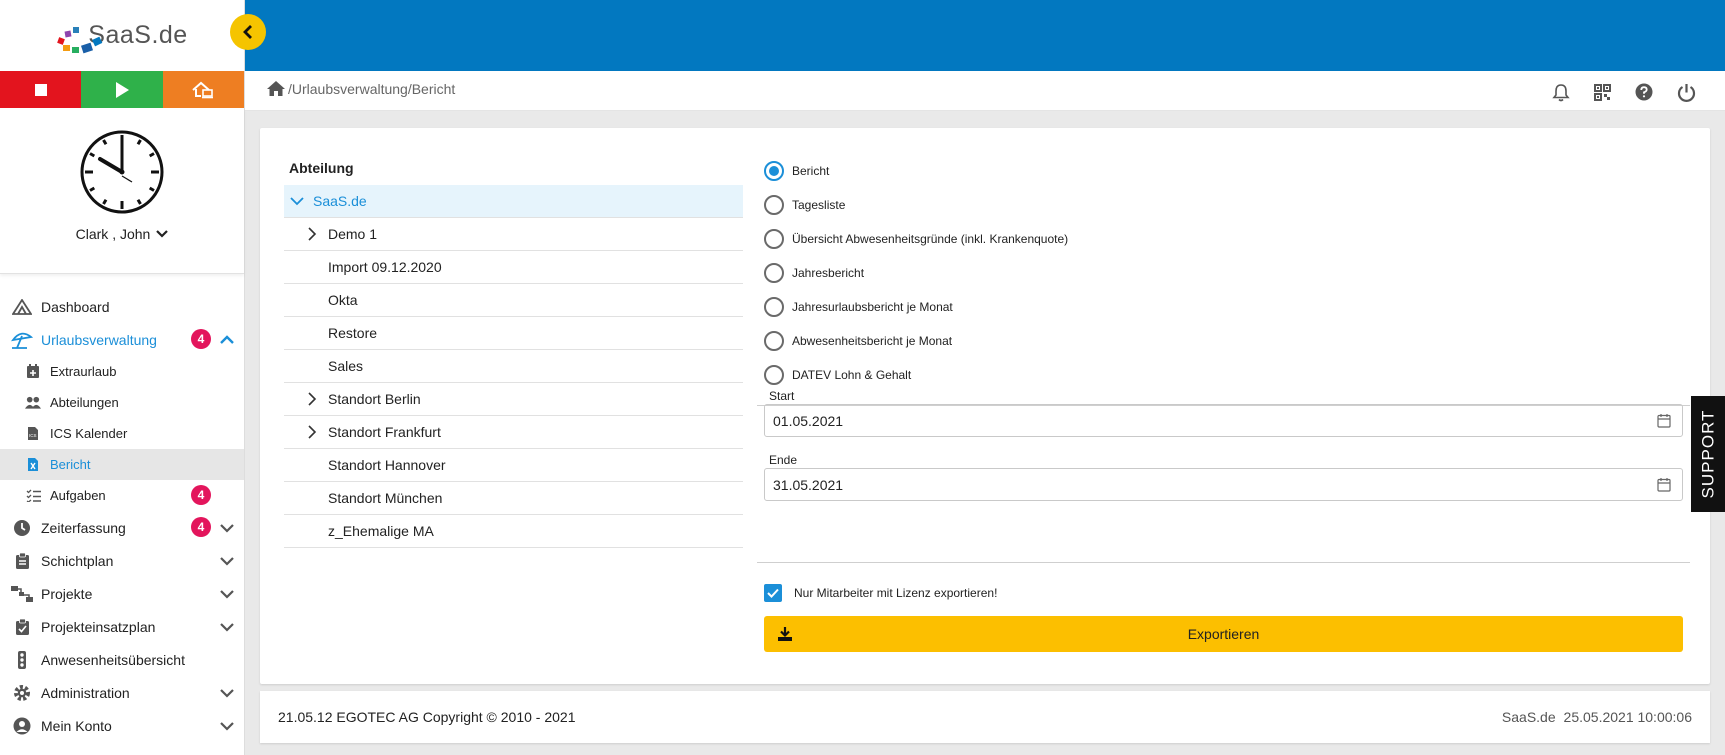 This screenshot has width=1725, height=755. I want to click on nav-abteilungen: Abteilungen, so click(122, 402).